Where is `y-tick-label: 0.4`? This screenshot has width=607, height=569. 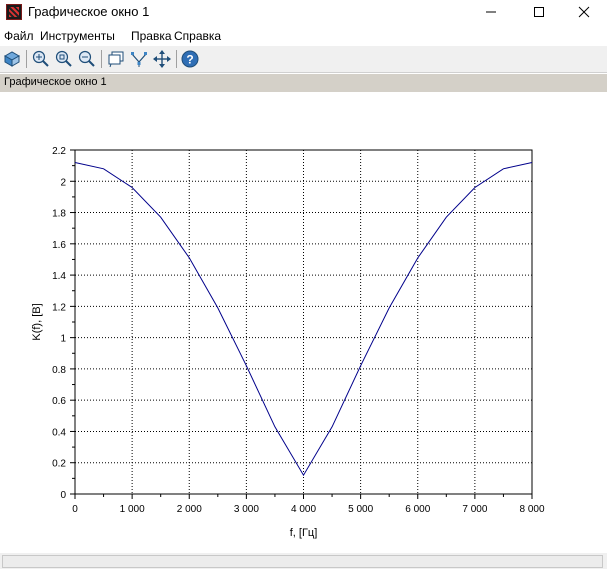 y-tick-label: 0.4 is located at coordinates (59, 432).